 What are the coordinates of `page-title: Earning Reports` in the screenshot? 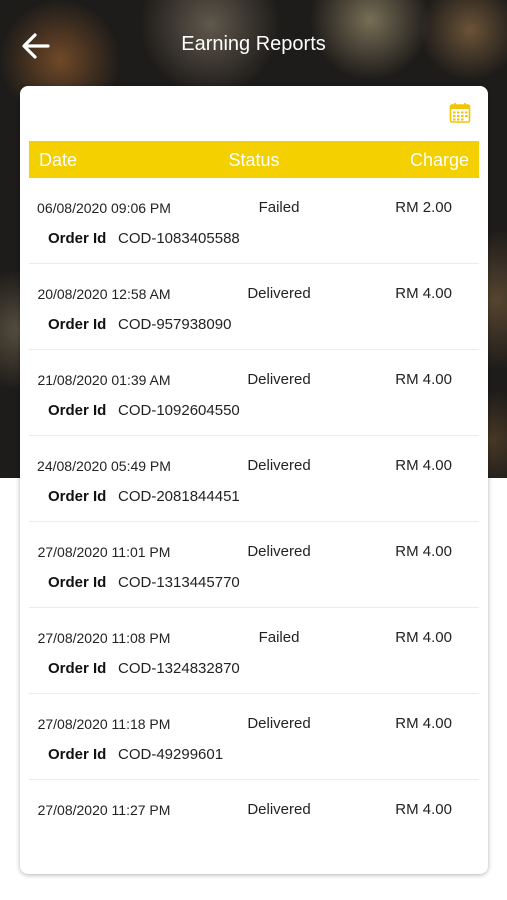 It's located at (253, 44).